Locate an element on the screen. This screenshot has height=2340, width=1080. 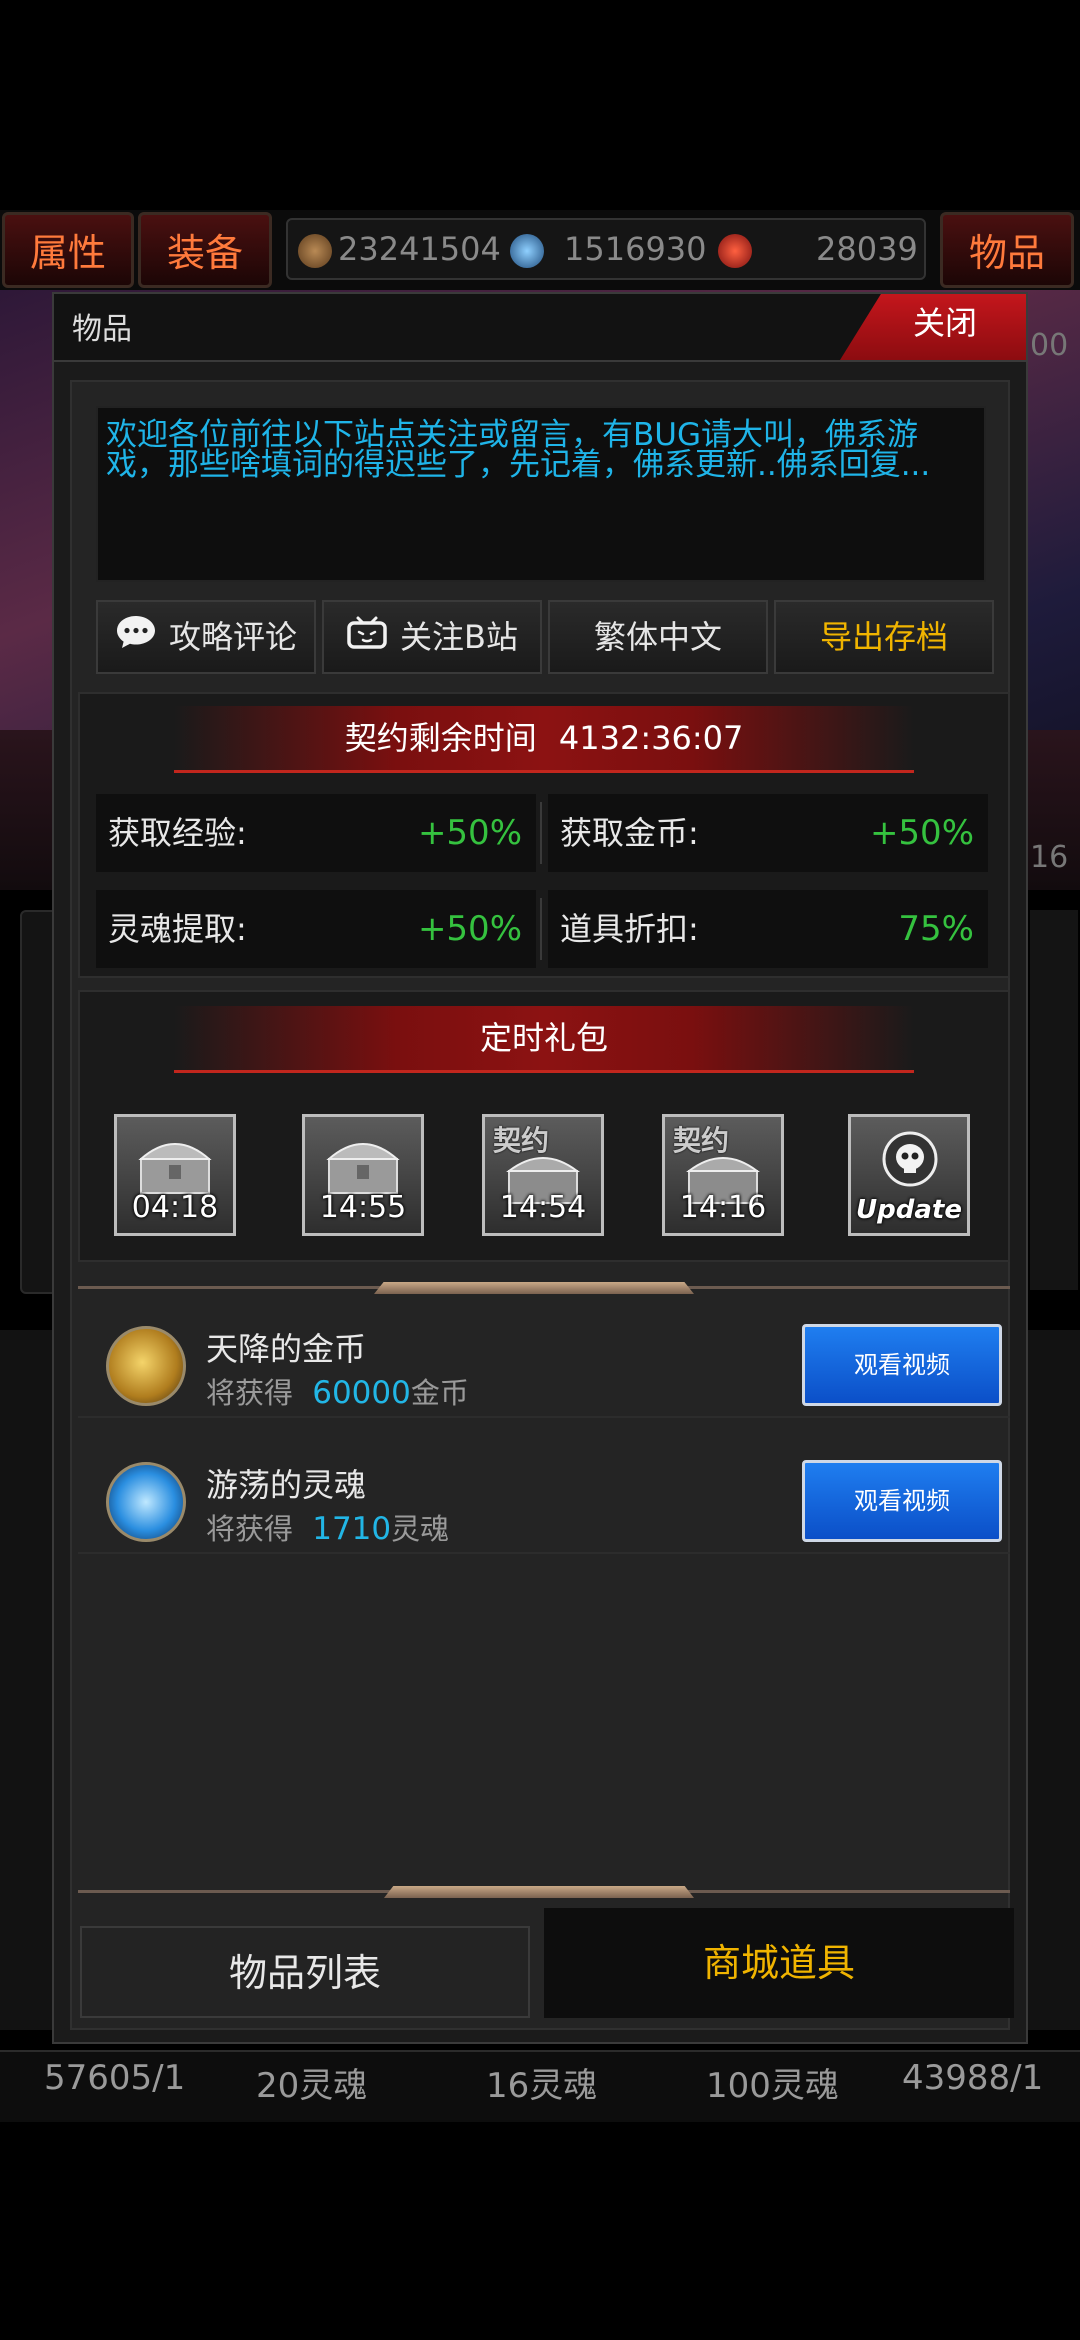
resource-bronze: 23241504 is located at coordinates (399, 249).